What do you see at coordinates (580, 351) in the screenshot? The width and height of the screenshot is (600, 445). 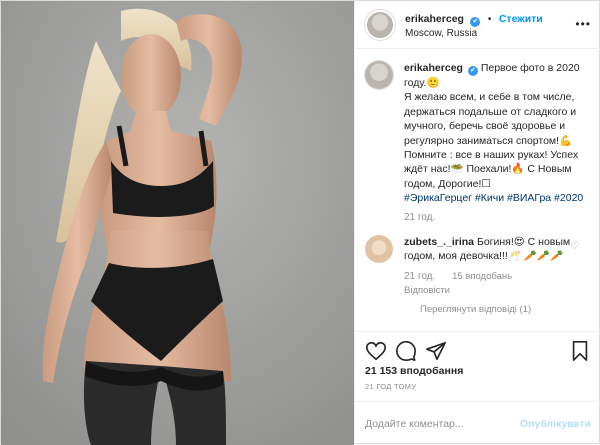 I see `bookmark-icon` at bounding box center [580, 351].